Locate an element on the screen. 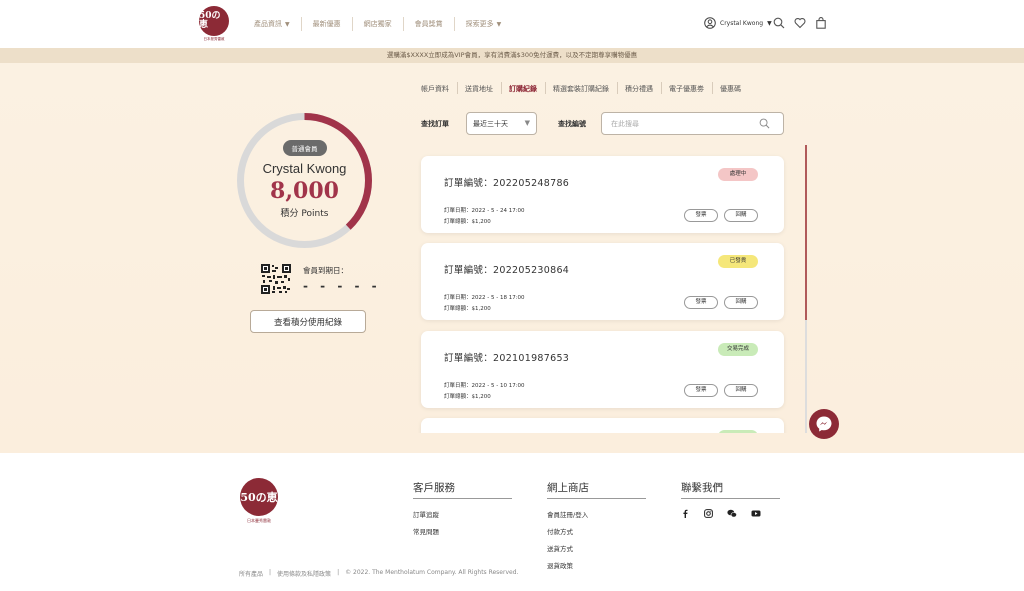  nav-item-rewards: 會員獎賞 is located at coordinates (429, 24).